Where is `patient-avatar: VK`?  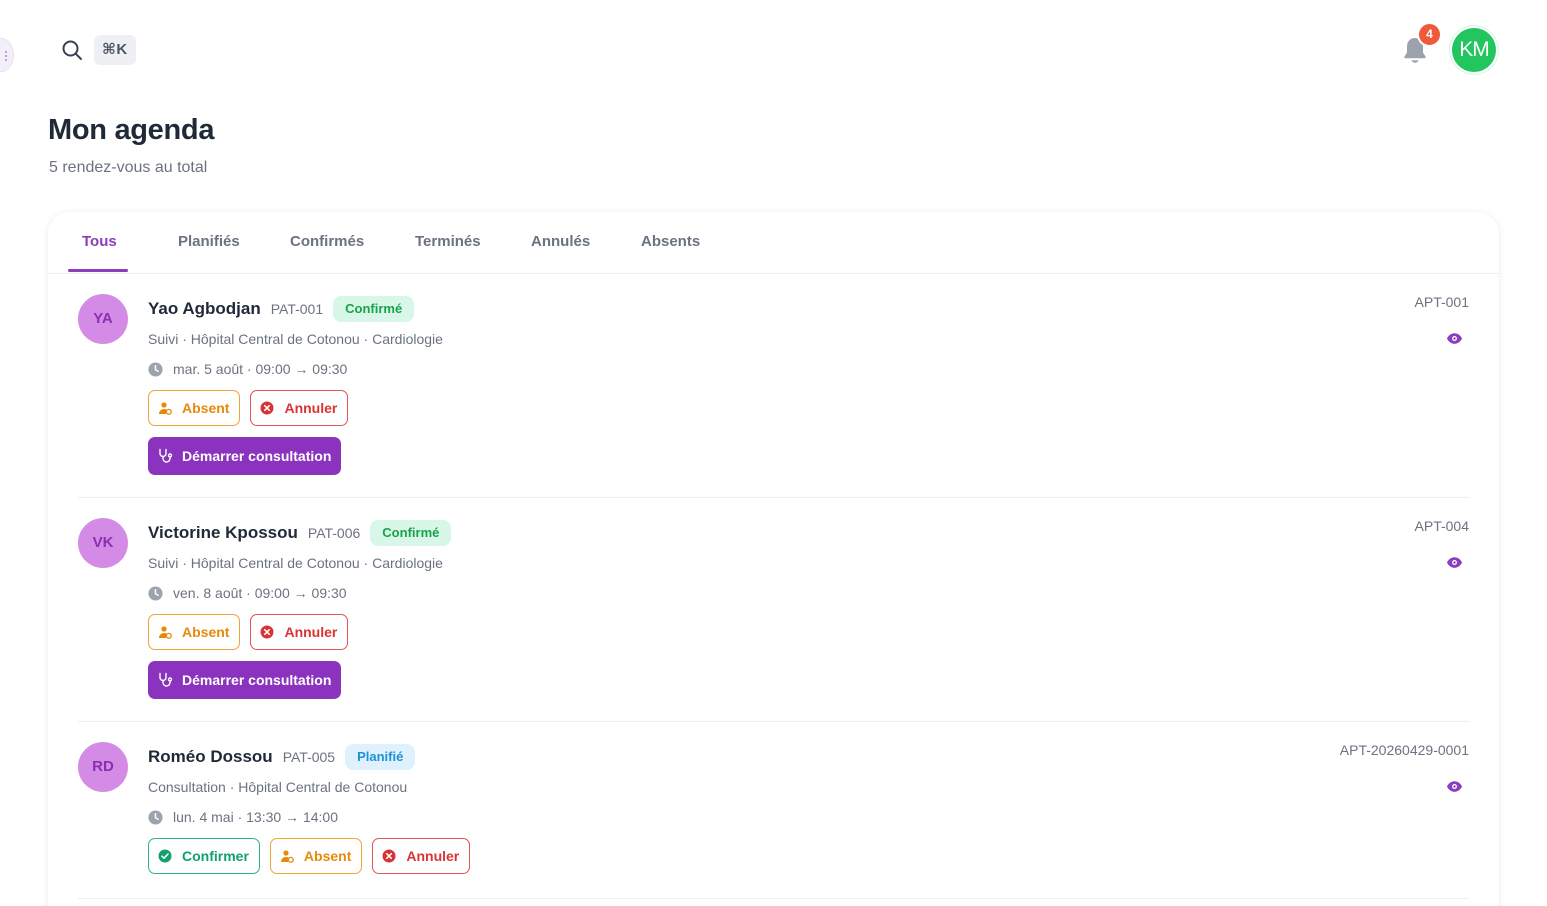 patient-avatar: VK is located at coordinates (103, 543).